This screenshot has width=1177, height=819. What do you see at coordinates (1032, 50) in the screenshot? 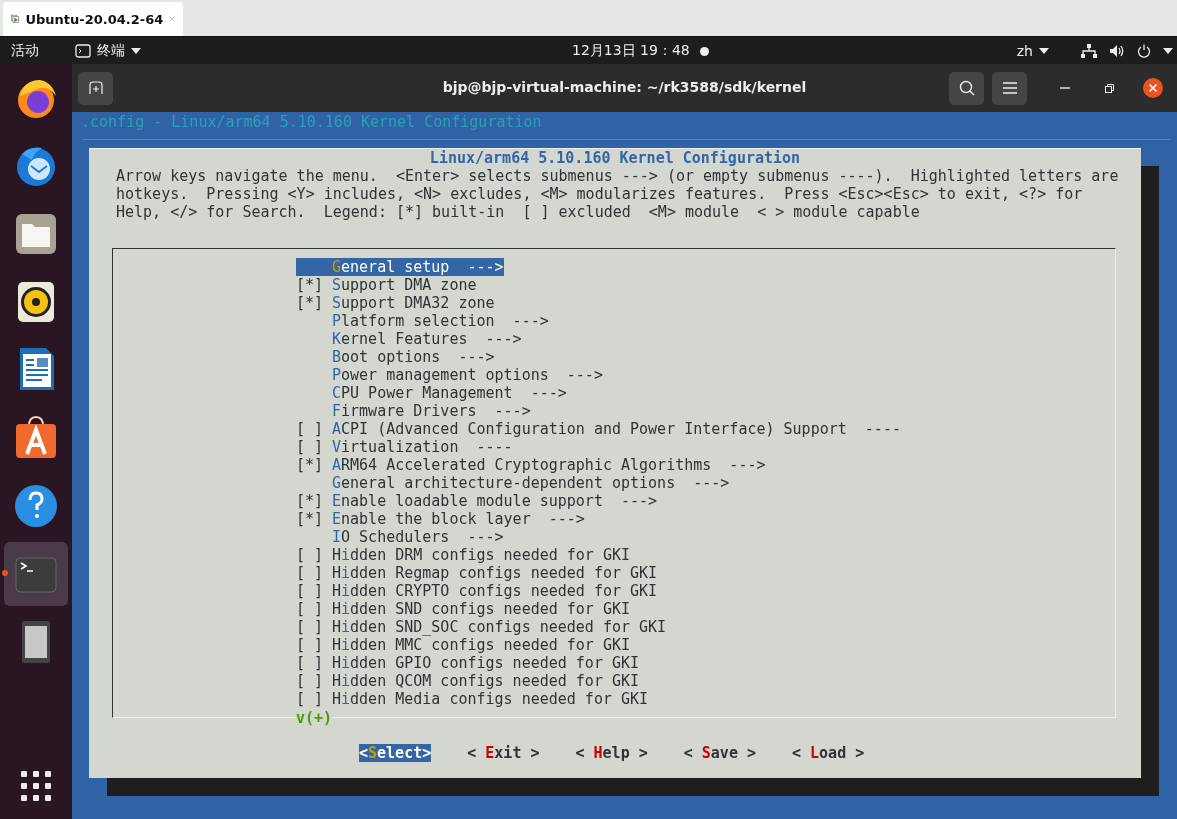
I see `input-method-menu: zh` at bounding box center [1032, 50].